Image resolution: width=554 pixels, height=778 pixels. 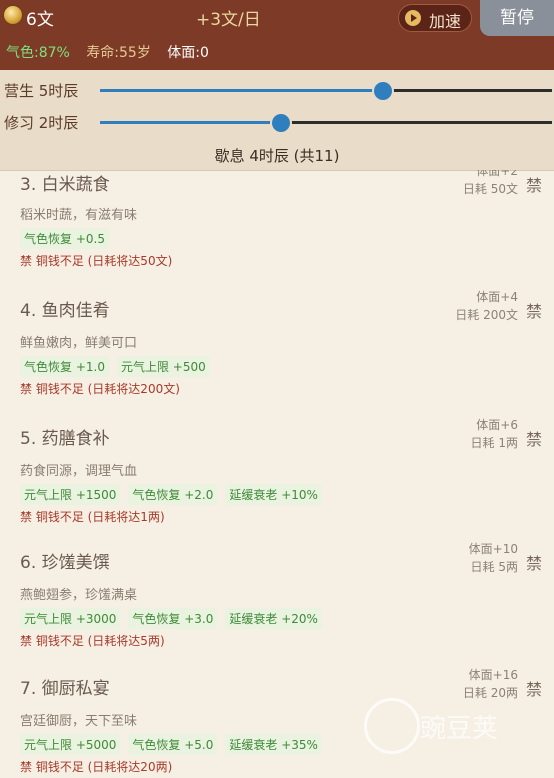 I want to click on item-title: 3. 白米蔬食, so click(x=65, y=185).